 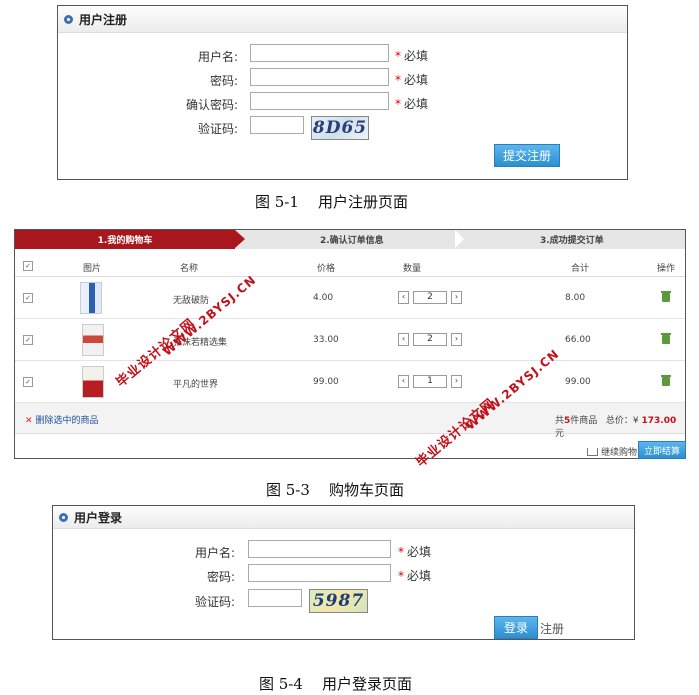 What do you see at coordinates (578, 340) in the screenshot?
I see `row-total: 66.00` at bounding box center [578, 340].